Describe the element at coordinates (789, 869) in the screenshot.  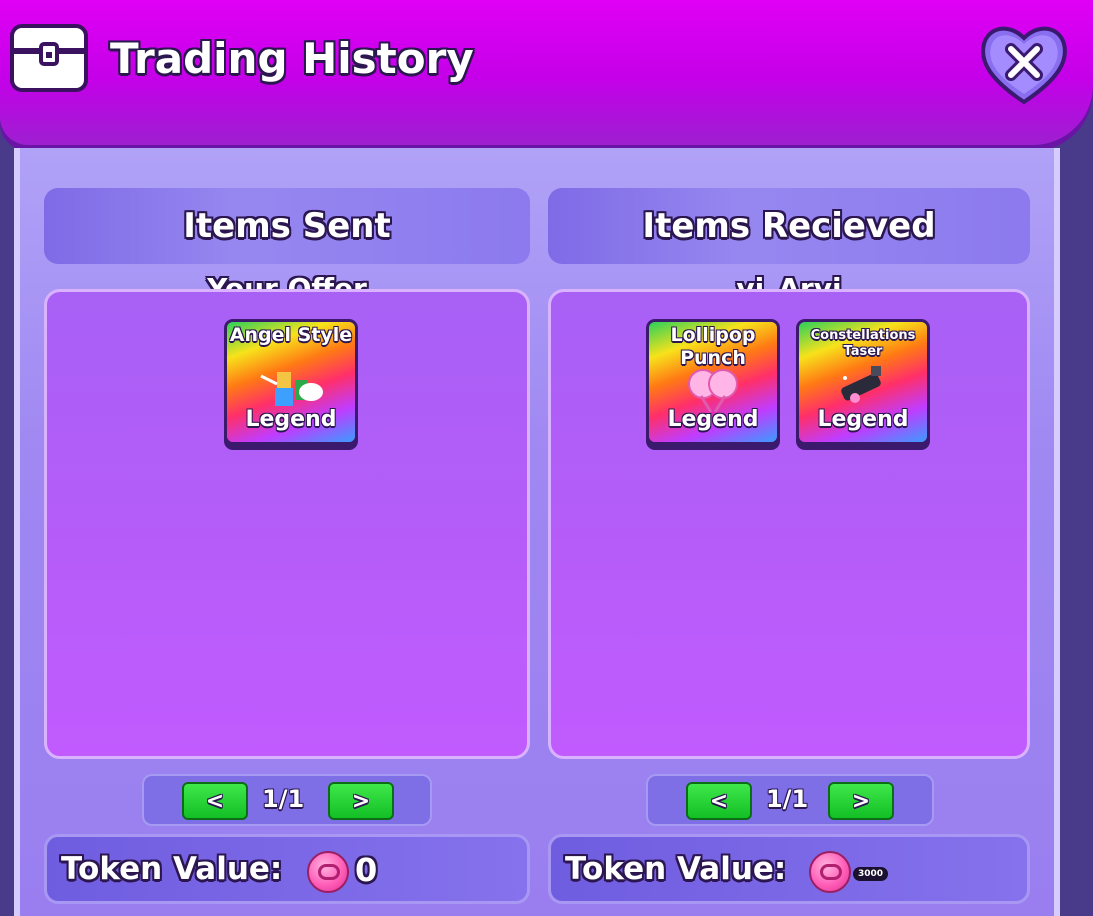
I see `received-token-bar: Token Value: 3000` at that location.